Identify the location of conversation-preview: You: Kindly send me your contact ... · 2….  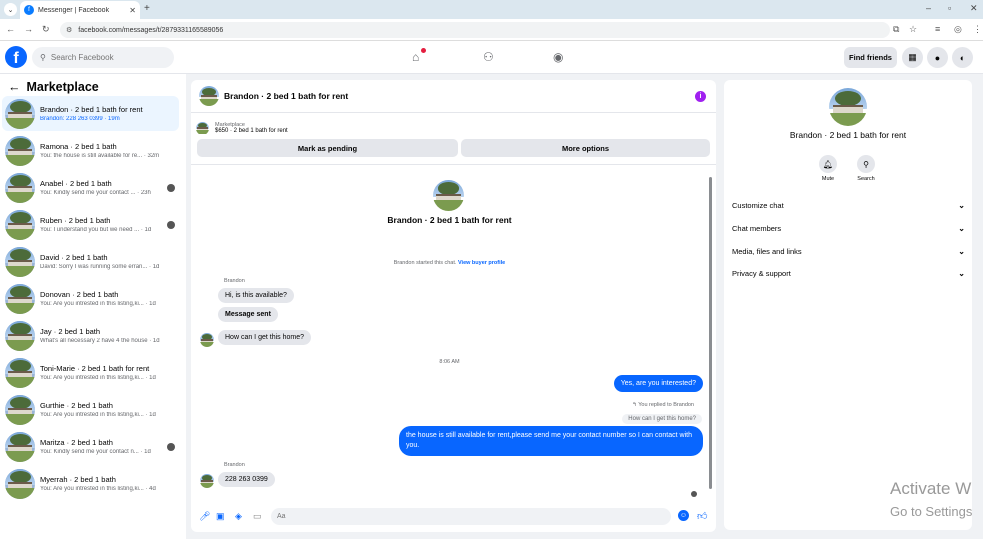
(95, 193).